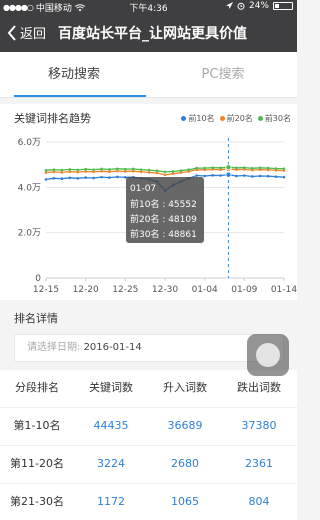 The height and width of the screenshot is (520, 320). What do you see at coordinates (148, 7) in the screenshot?
I see `status-bar: ●●●●○ 中国移动 下午4:36 24%` at bounding box center [148, 7].